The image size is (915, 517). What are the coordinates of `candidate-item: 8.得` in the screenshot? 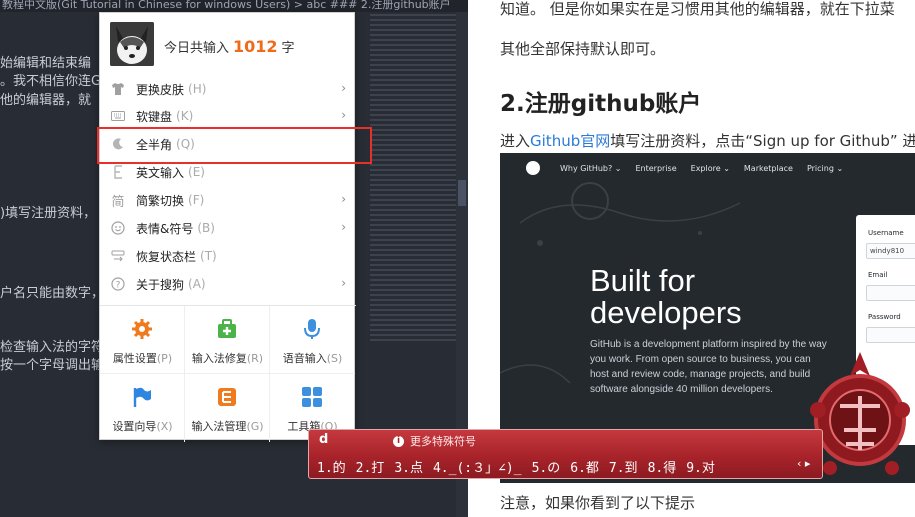 It's located at (662, 466).